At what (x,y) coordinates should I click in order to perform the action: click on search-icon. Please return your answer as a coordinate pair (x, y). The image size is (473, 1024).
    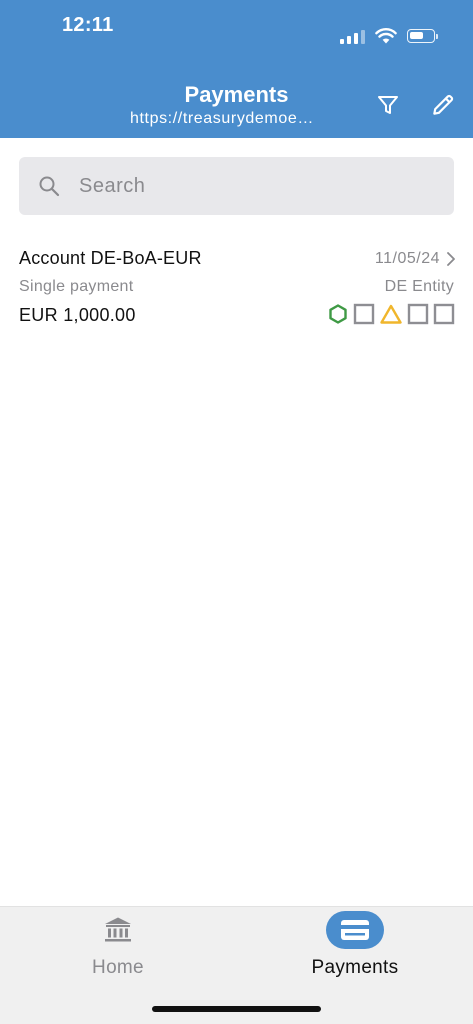
    Looking at the image, I should click on (49, 186).